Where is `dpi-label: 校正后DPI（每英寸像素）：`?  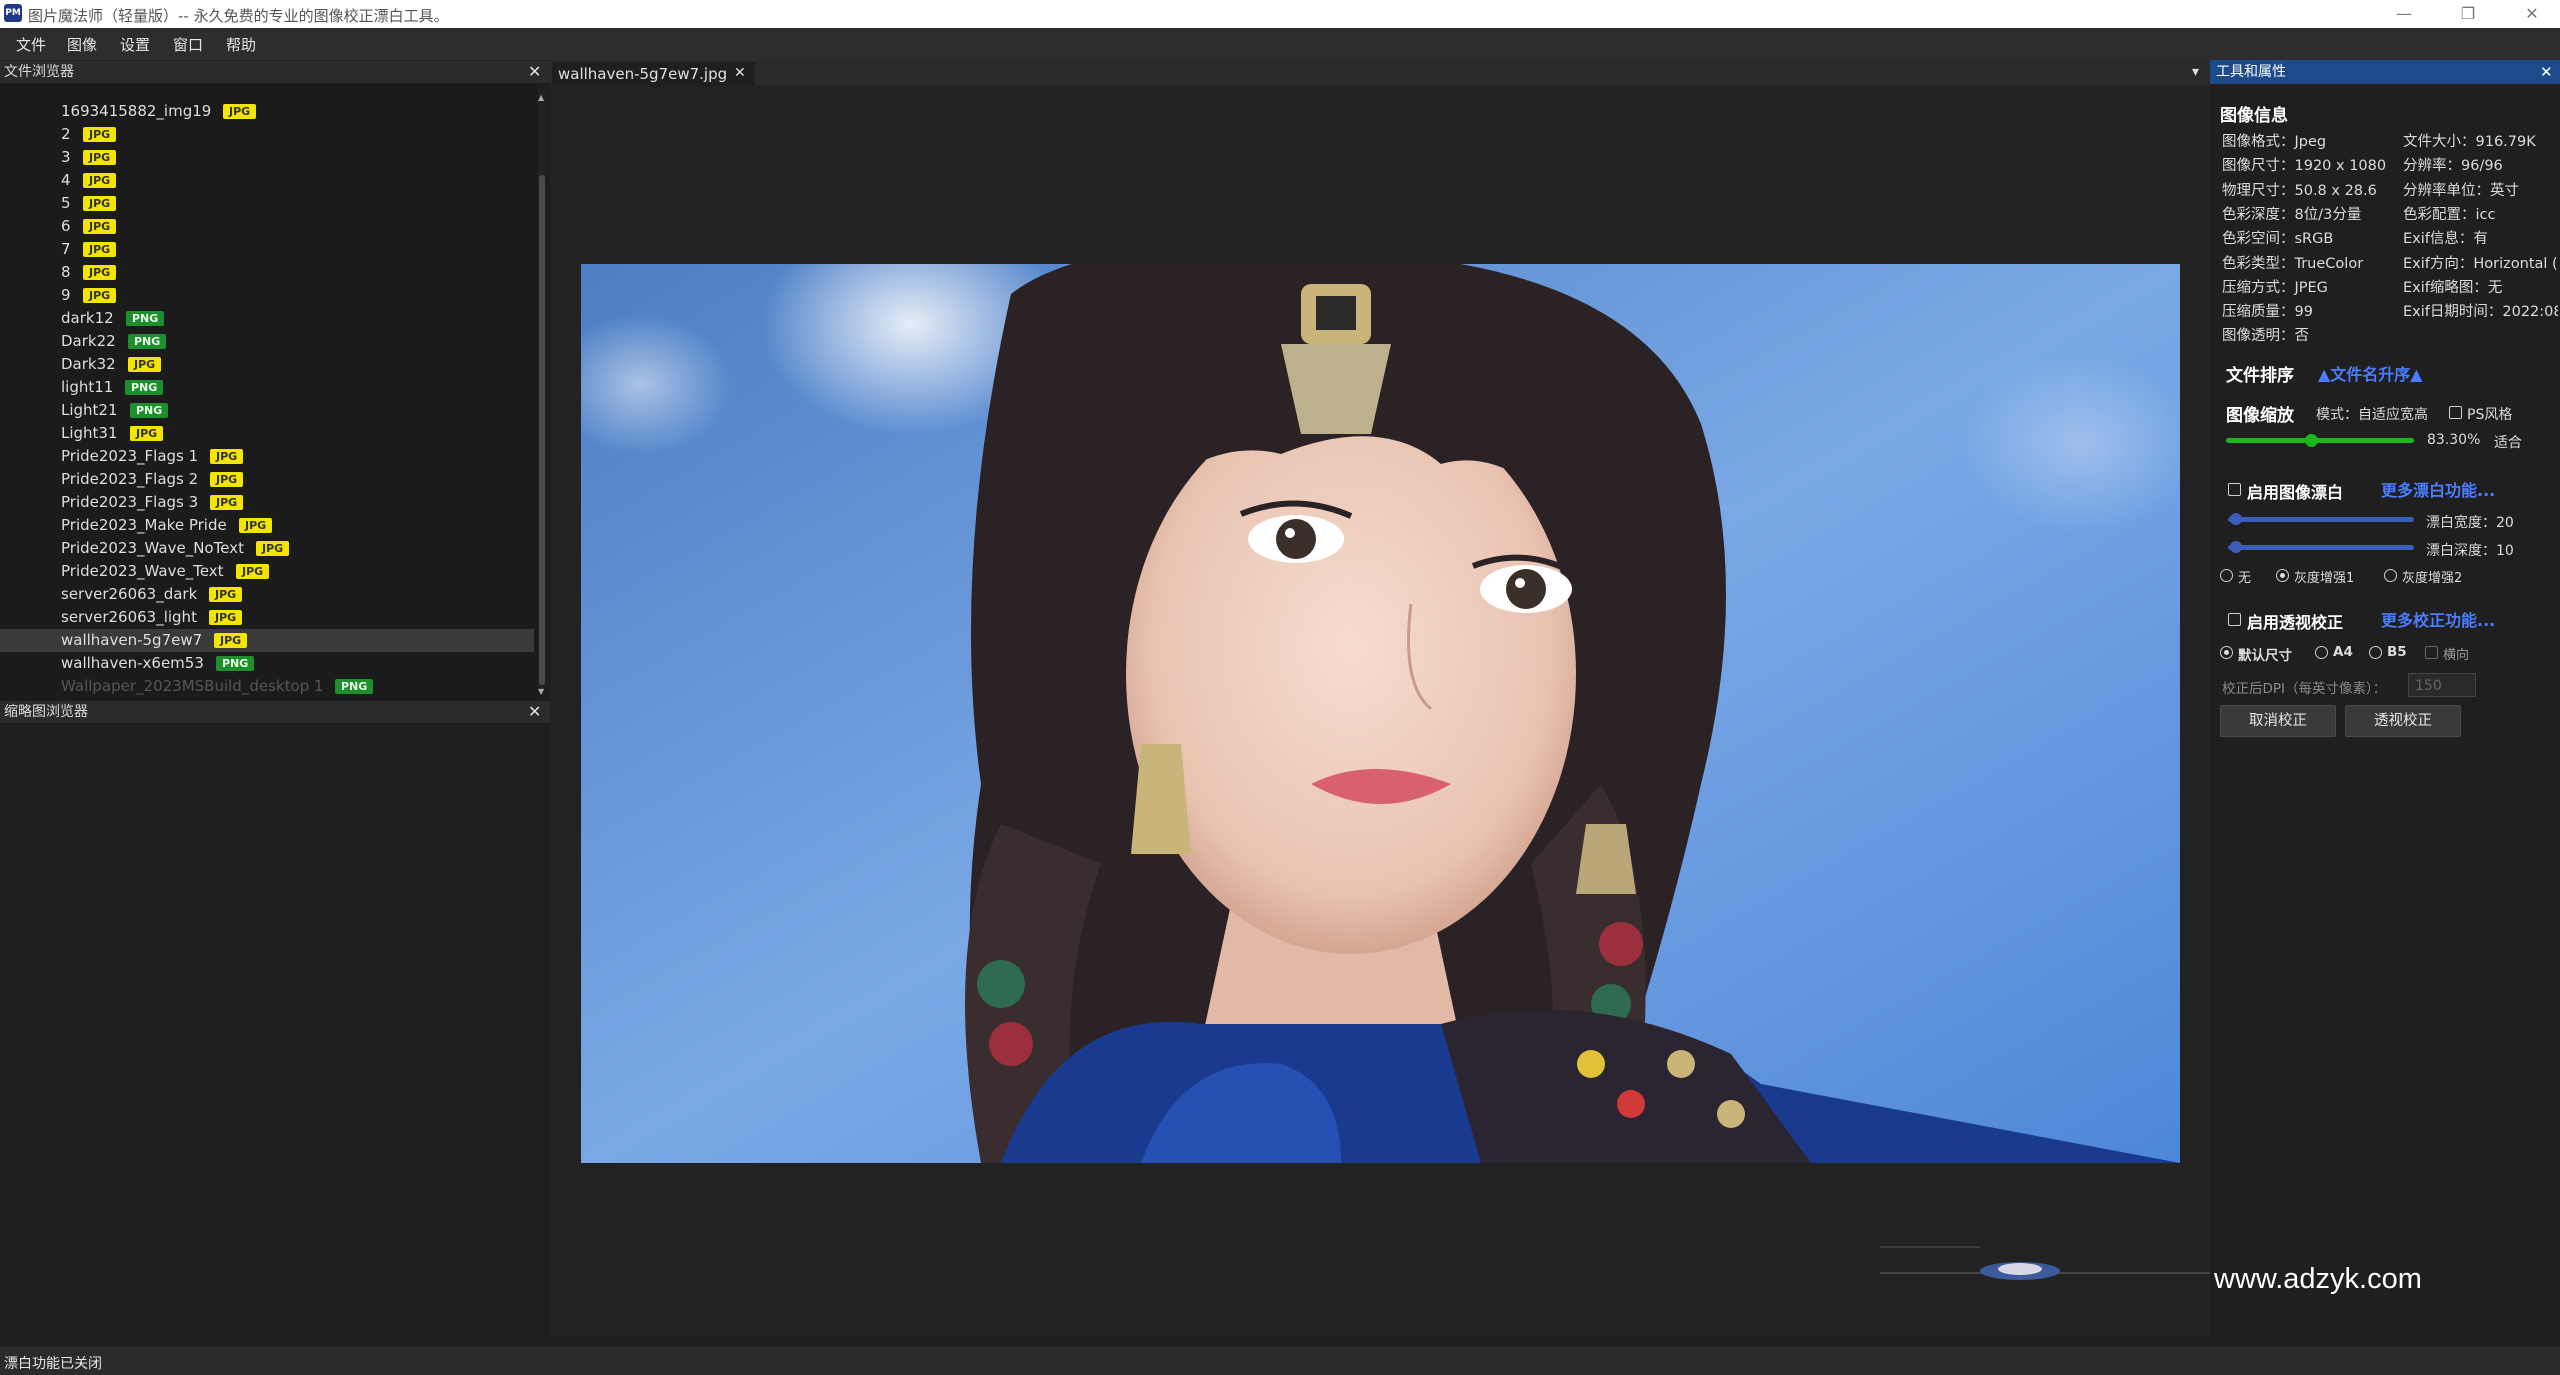
dpi-label: 校正后DPI（每英寸像素）： is located at coordinates (2304, 689).